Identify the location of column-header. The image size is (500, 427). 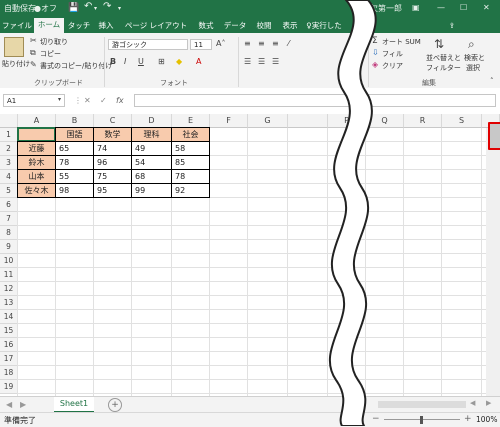
(308, 121).